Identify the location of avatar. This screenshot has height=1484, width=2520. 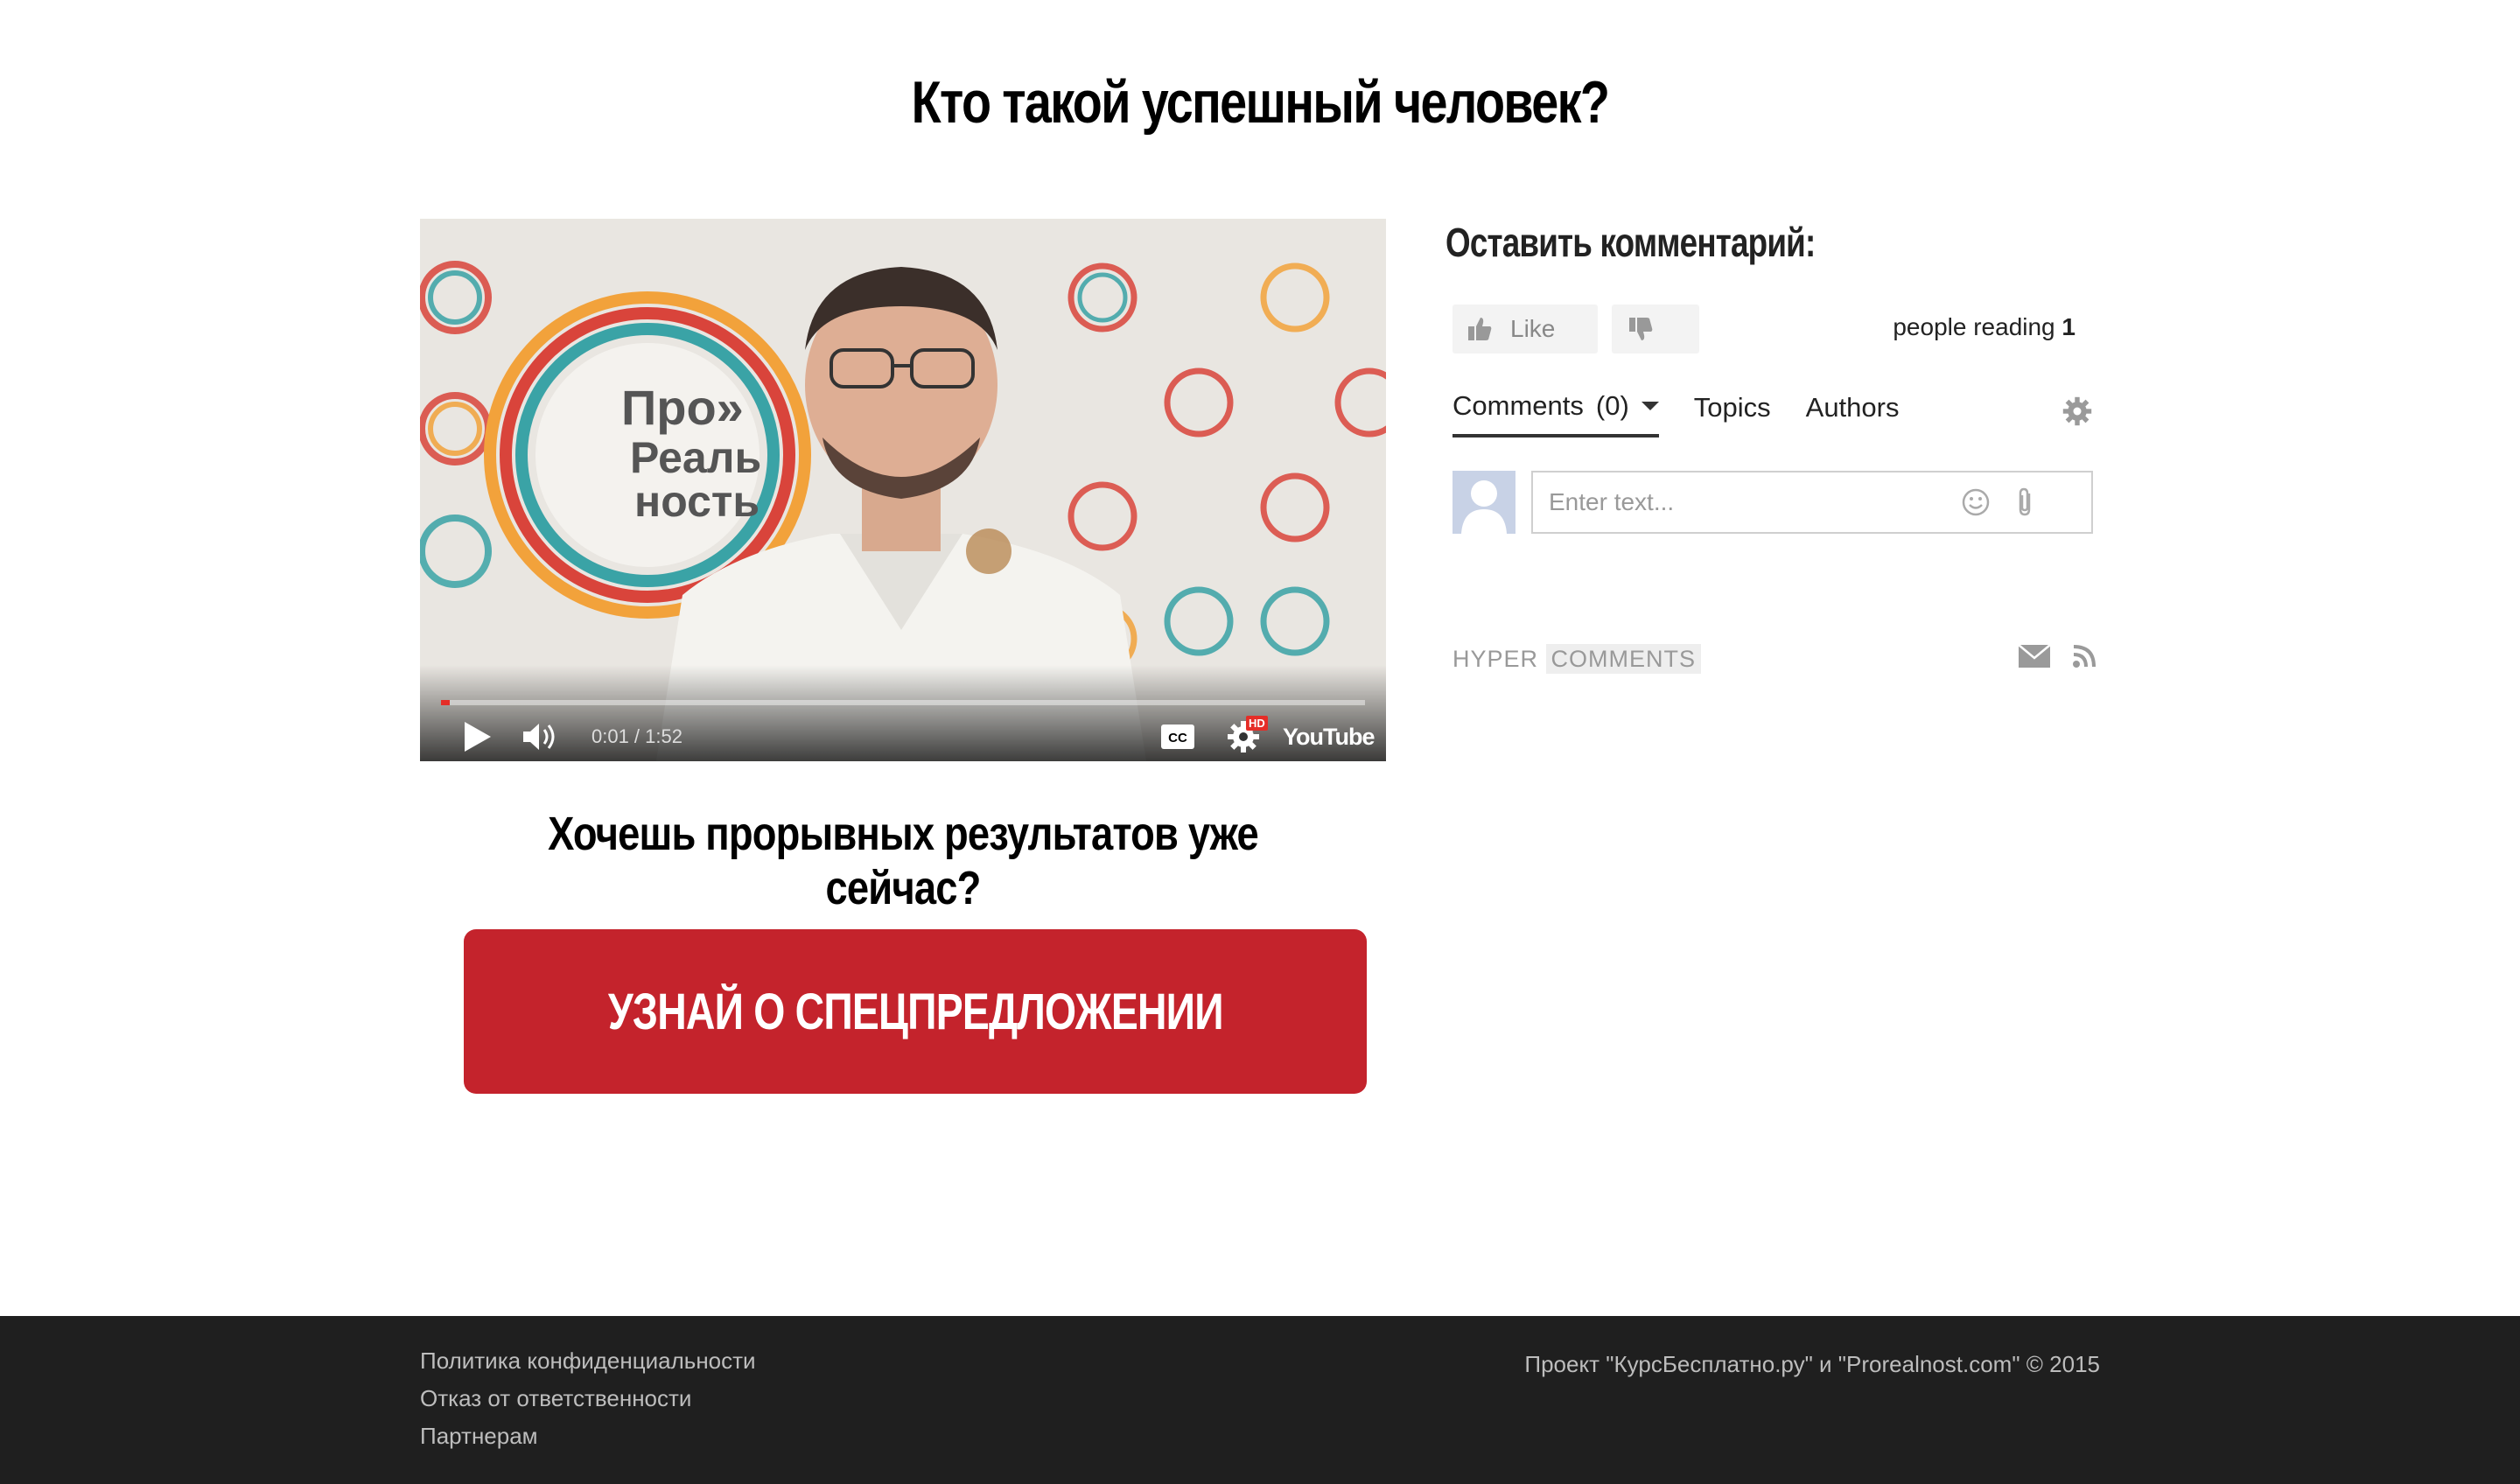
(1484, 502).